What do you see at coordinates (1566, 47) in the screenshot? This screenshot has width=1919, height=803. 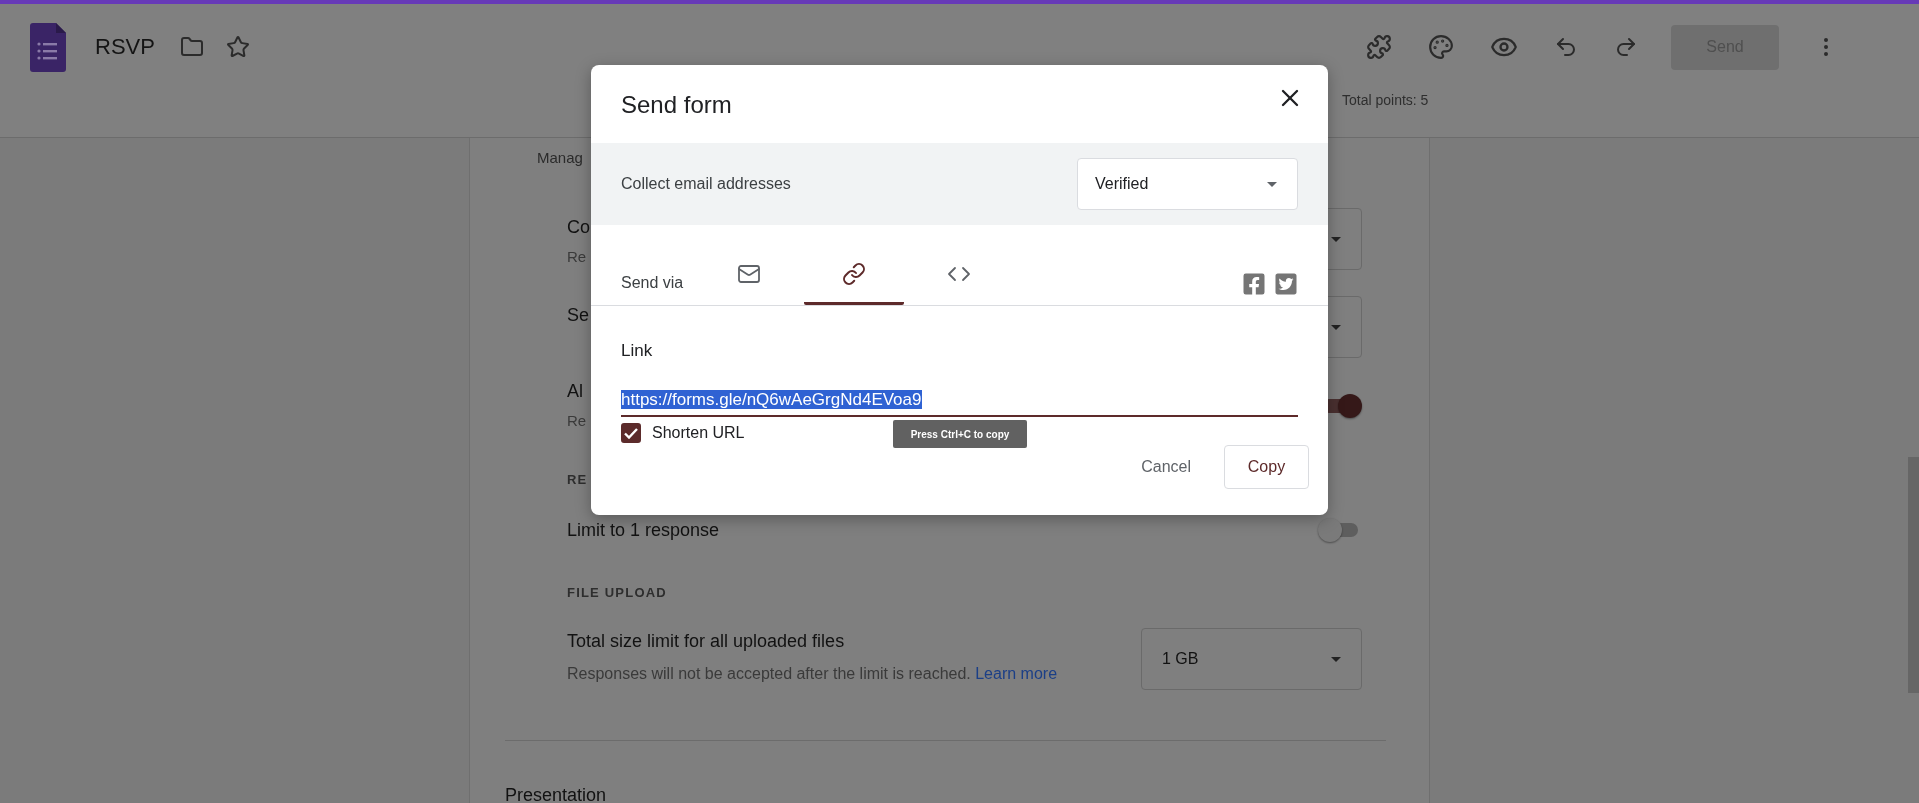 I see `undo-icon` at bounding box center [1566, 47].